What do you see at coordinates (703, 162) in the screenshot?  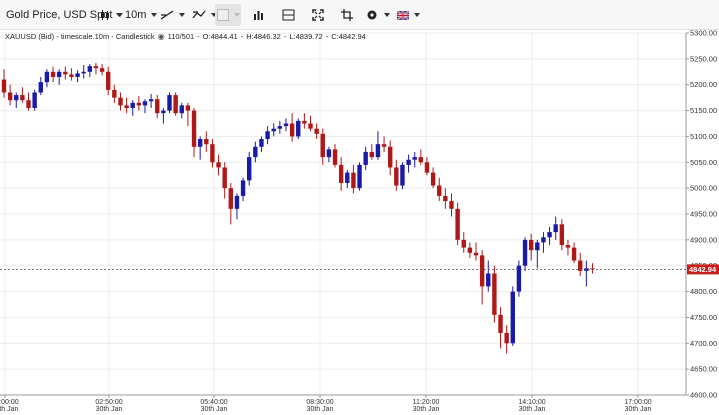 I see `y-tick-label: 5050.00` at bounding box center [703, 162].